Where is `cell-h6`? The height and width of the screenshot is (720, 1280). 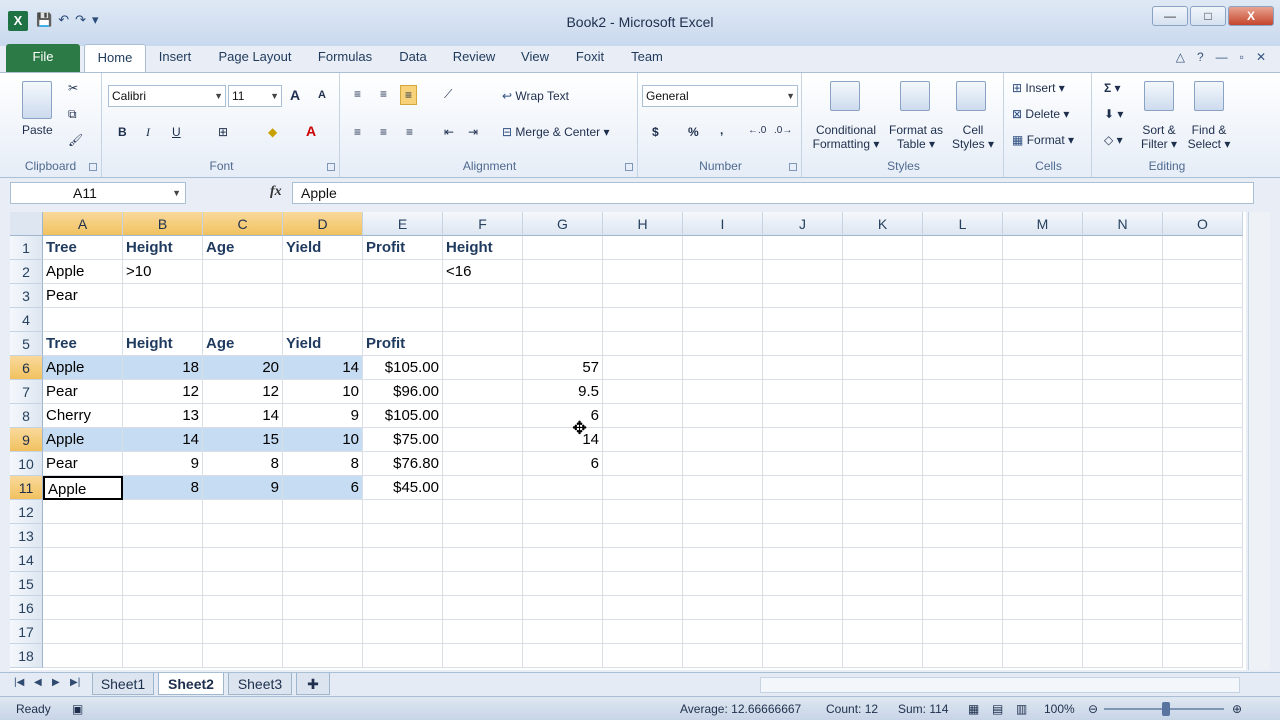
cell-h6 is located at coordinates (643, 368).